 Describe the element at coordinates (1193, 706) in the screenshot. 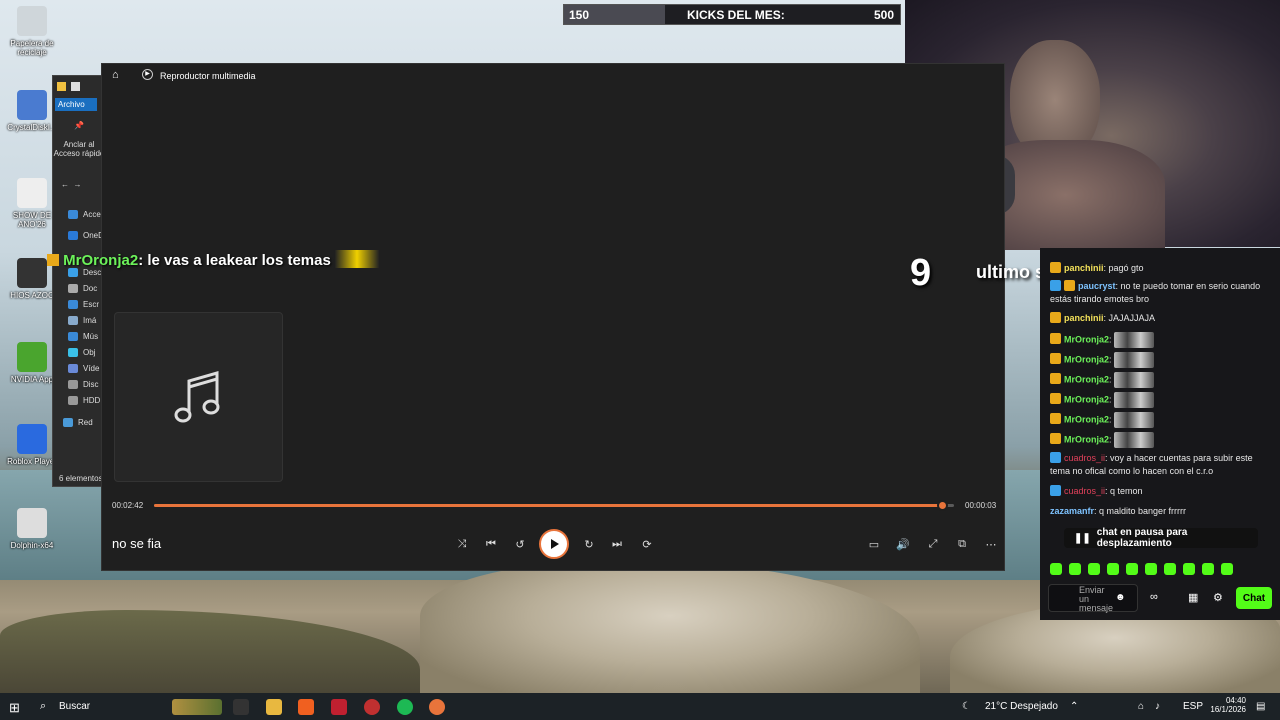

I see `language-indicator: ESP` at that location.